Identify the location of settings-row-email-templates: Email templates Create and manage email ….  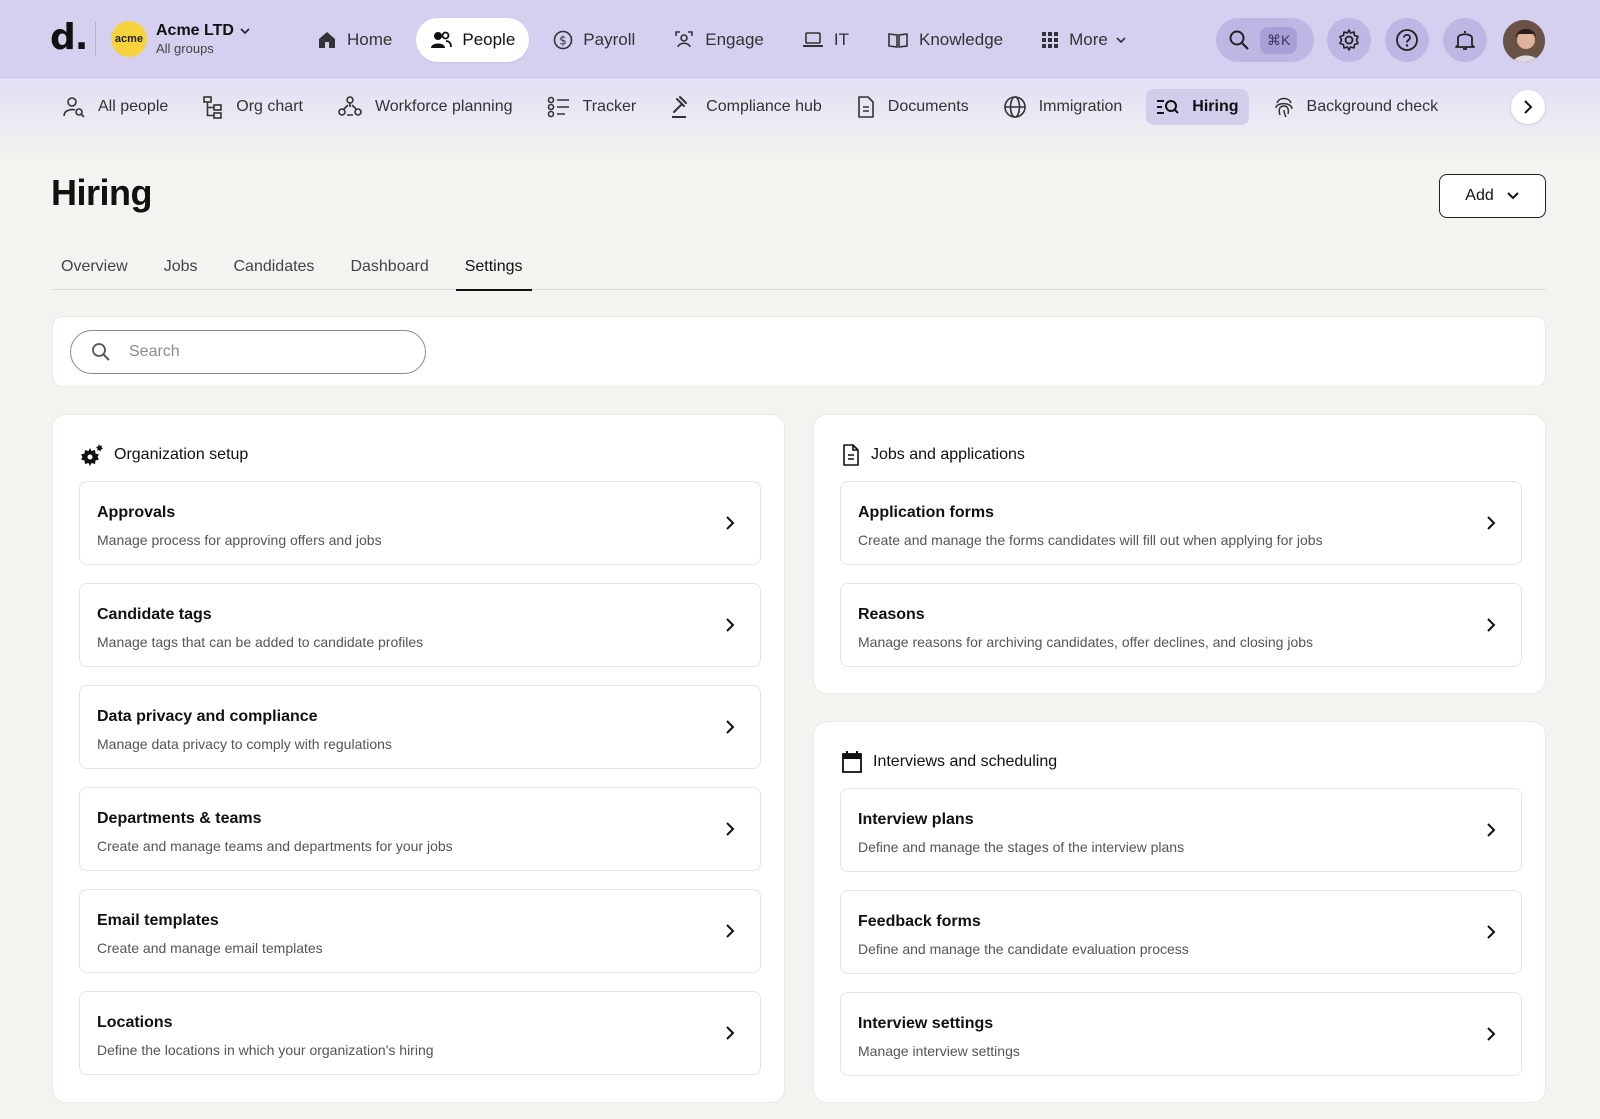
(420, 931).